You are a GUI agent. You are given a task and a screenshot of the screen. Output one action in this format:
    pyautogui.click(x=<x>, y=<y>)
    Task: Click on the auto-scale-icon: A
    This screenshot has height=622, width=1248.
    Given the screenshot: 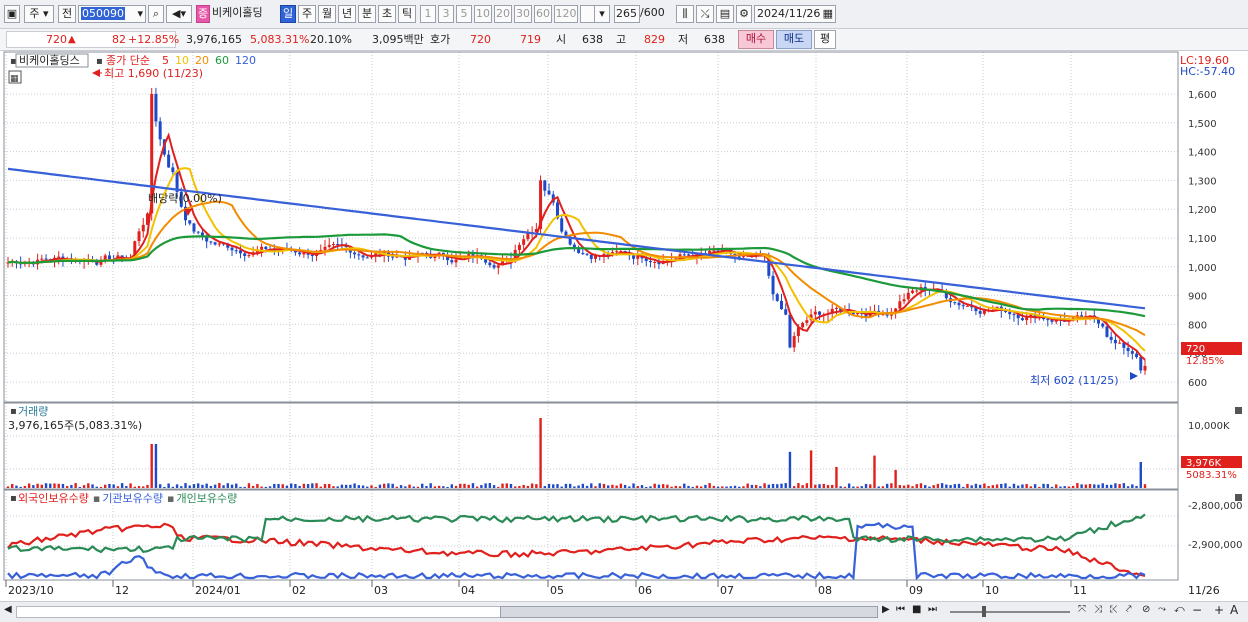 What is the action you would take?
    pyautogui.click(x=1234, y=610)
    